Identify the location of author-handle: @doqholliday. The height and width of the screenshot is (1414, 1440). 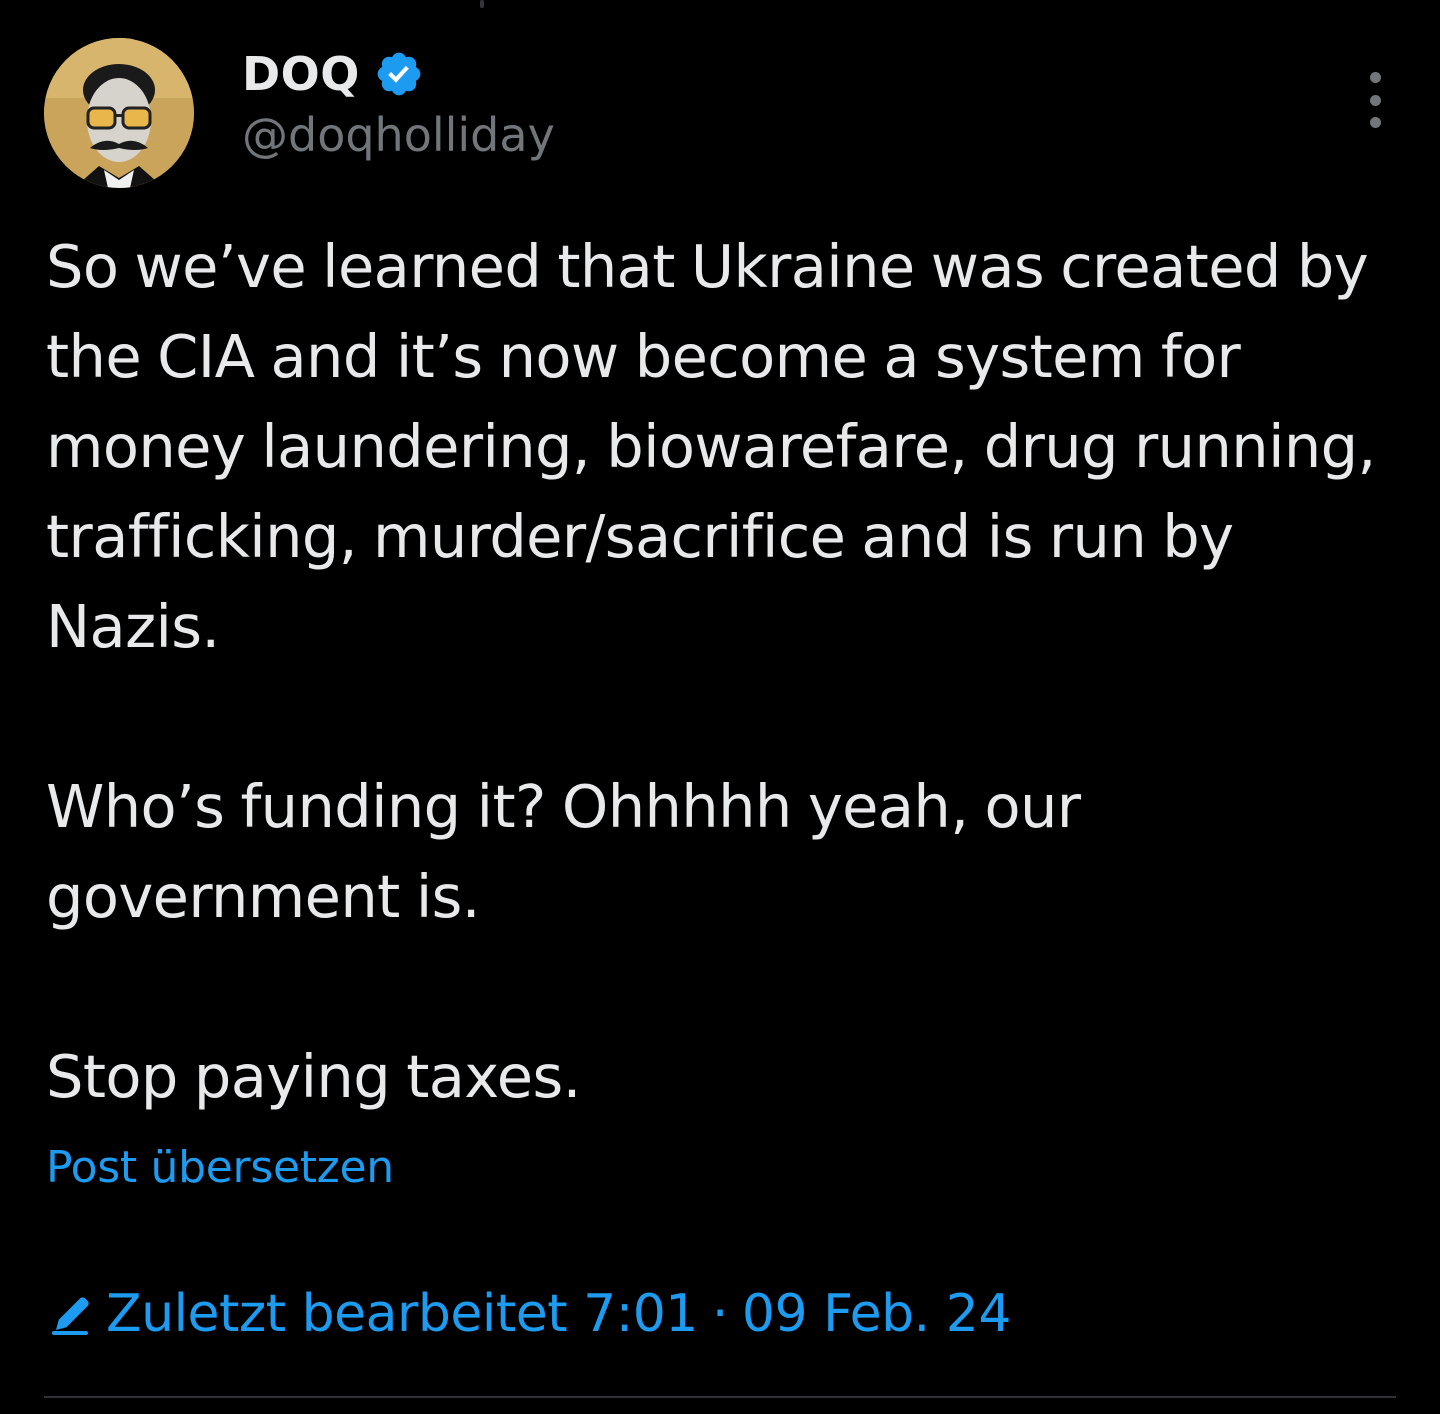
(398, 135).